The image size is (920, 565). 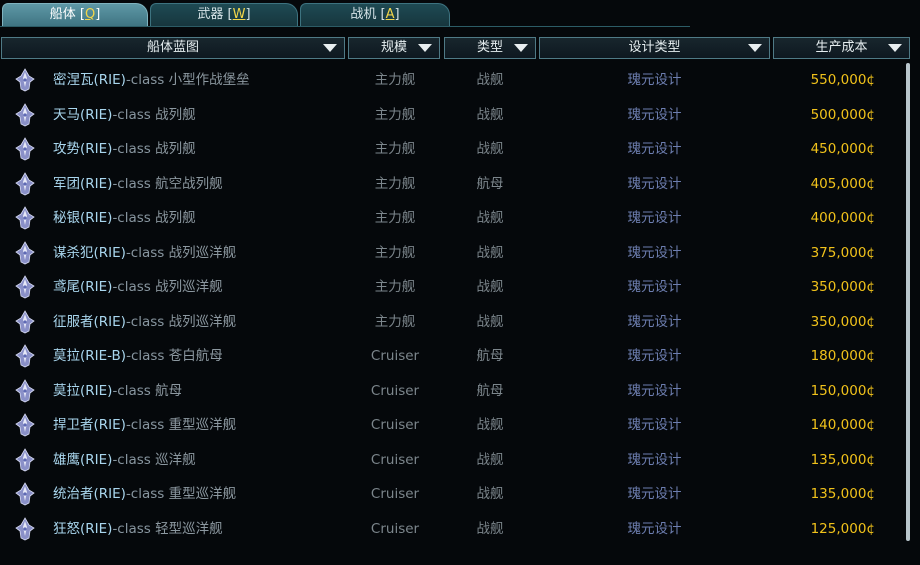 What do you see at coordinates (83, 218) in the screenshot?
I see `hull-name: 秘银(RIE)` at bounding box center [83, 218].